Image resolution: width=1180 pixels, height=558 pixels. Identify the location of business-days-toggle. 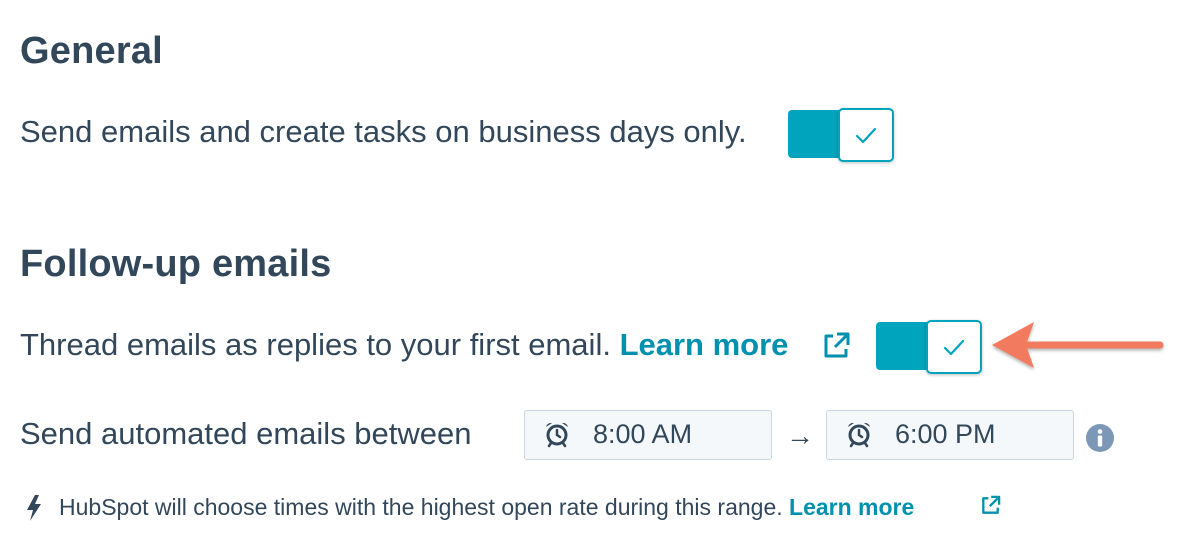
(841, 135).